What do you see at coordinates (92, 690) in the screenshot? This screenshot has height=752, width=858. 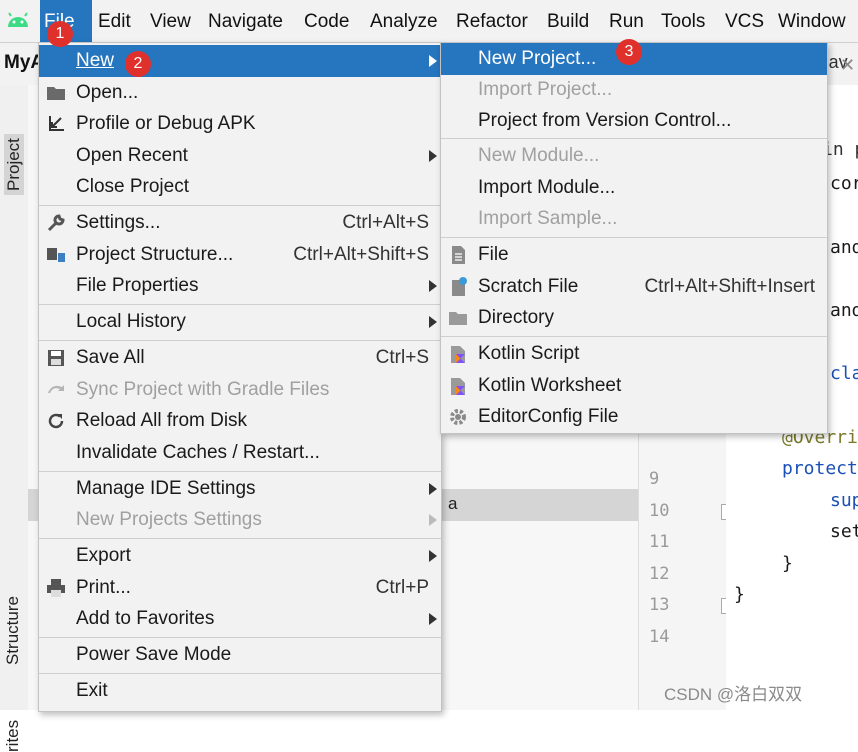 I see `menu-item-label: Exit` at bounding box center [92, 690].